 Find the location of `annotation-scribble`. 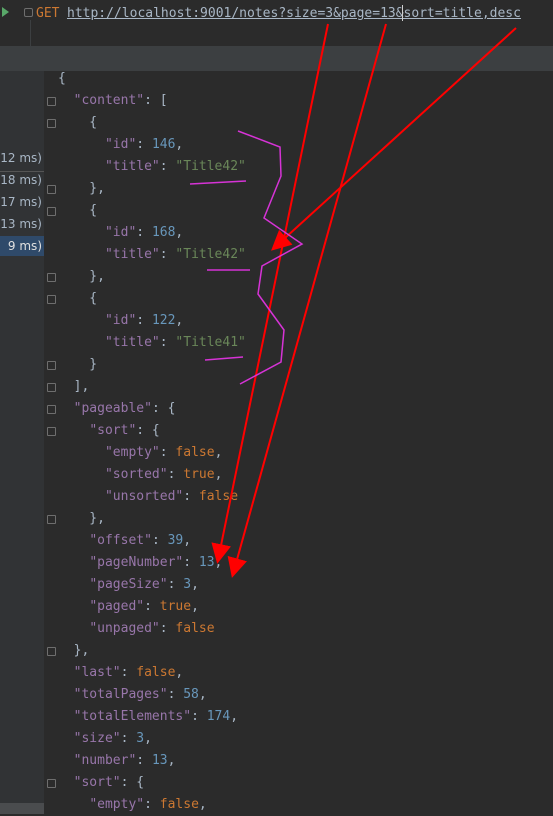

annotation-scribble is located at coordinates (270, 257).